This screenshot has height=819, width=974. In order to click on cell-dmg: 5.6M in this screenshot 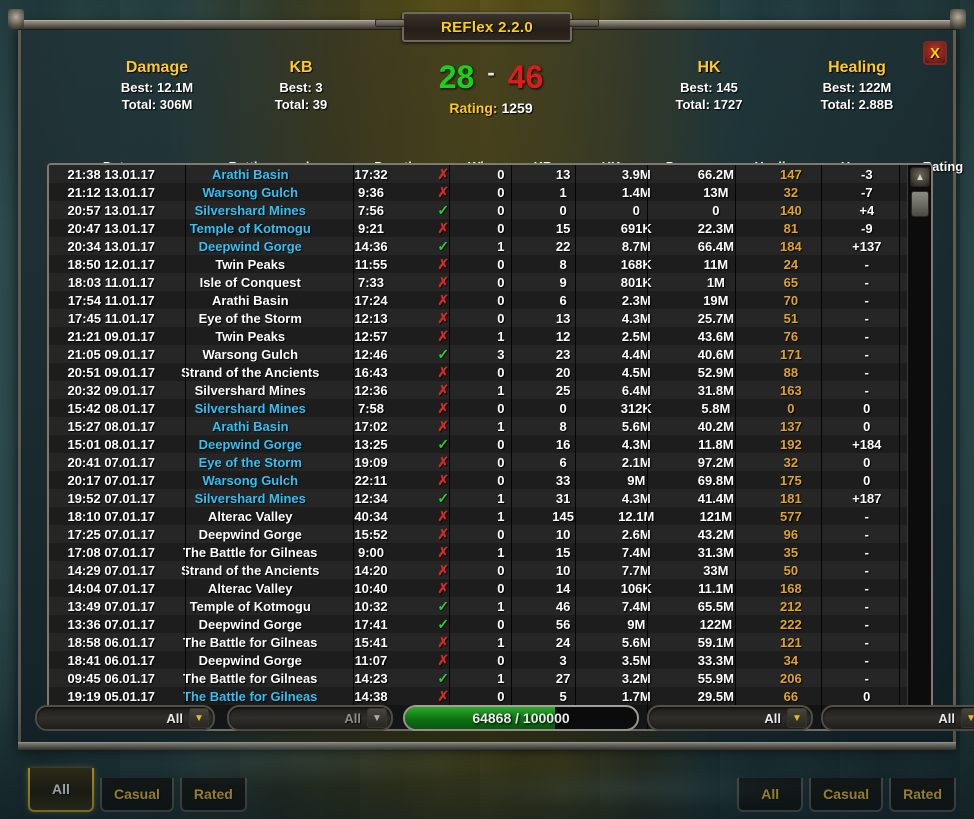, I will do `click(636, 642)`.